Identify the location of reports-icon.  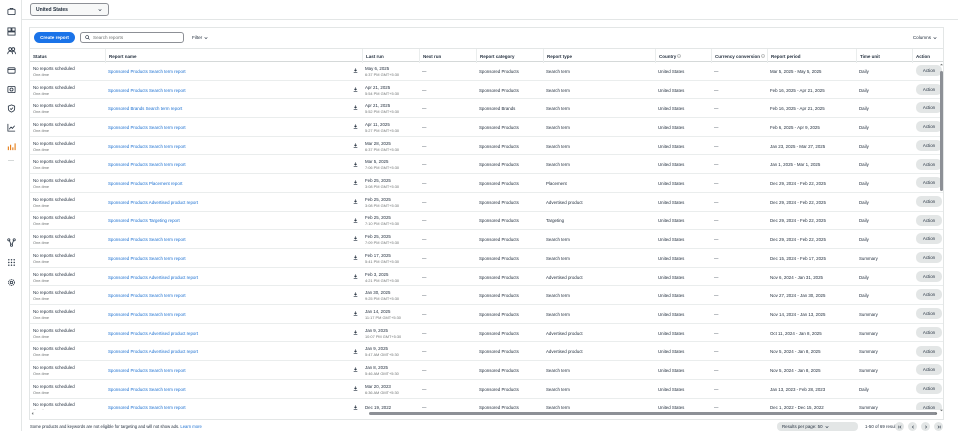
(11, 146).